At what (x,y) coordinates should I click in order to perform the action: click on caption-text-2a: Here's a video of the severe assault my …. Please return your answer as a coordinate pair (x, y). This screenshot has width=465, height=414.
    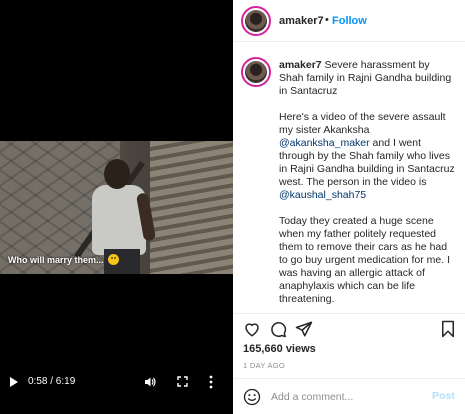
    Looking at the image, I should click on (362, 123).